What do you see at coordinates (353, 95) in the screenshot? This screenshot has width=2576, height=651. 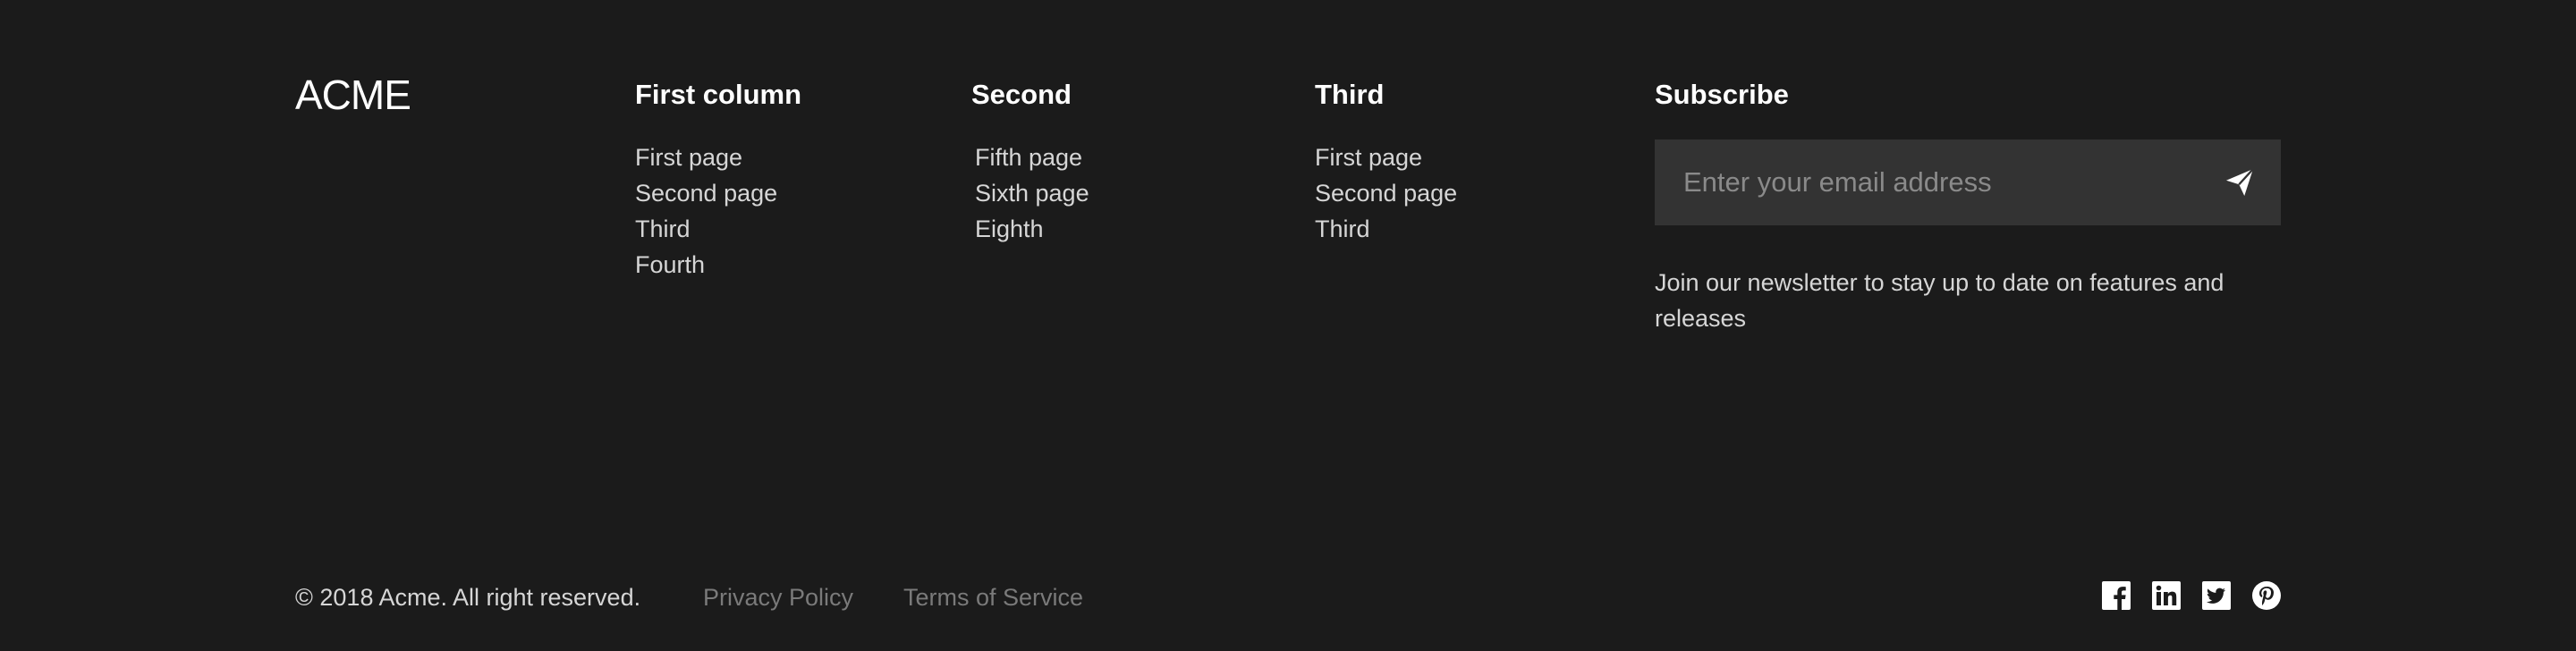 I see `acme-logo: ACME` at bounding box center [353, 95].